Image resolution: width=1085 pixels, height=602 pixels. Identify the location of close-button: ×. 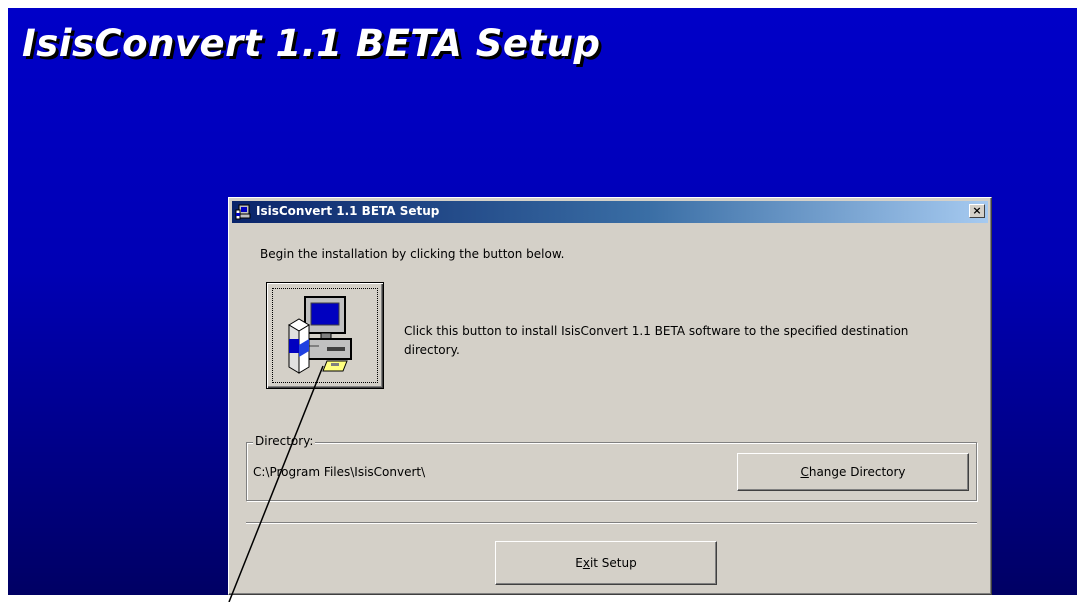
(977, 211).